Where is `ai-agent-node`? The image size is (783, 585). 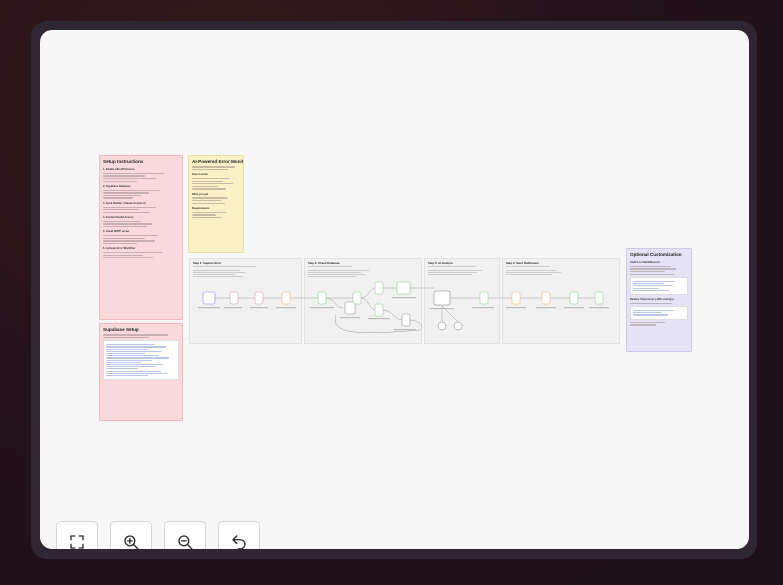
ai-agent-node is located at coordinates (442, 298).